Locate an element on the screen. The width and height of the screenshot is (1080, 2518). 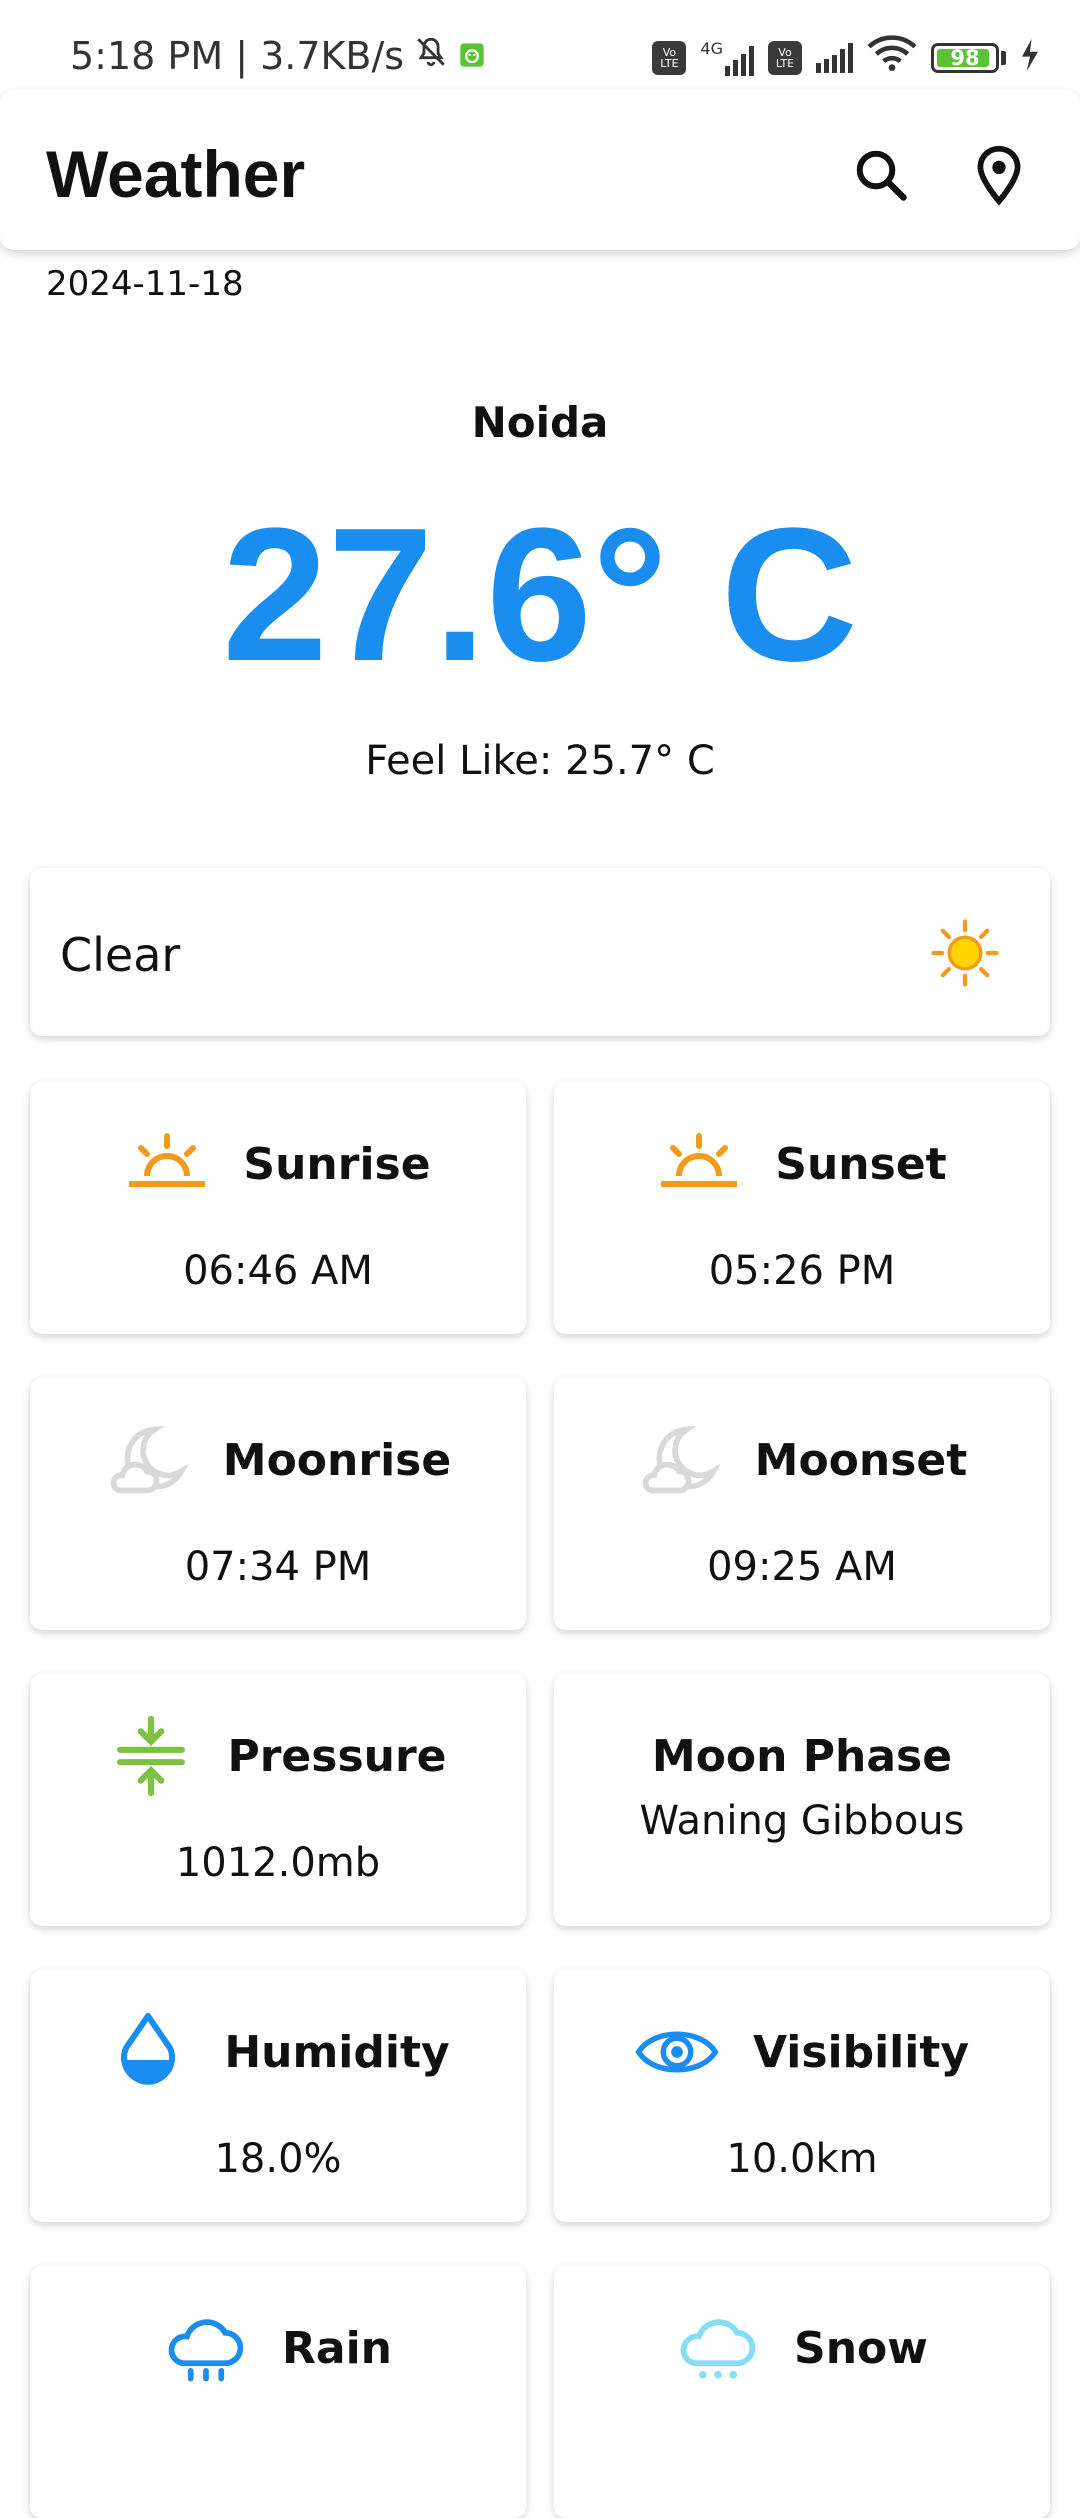
moonrise-header: Moonrise is located at coordinates (278, 1460).